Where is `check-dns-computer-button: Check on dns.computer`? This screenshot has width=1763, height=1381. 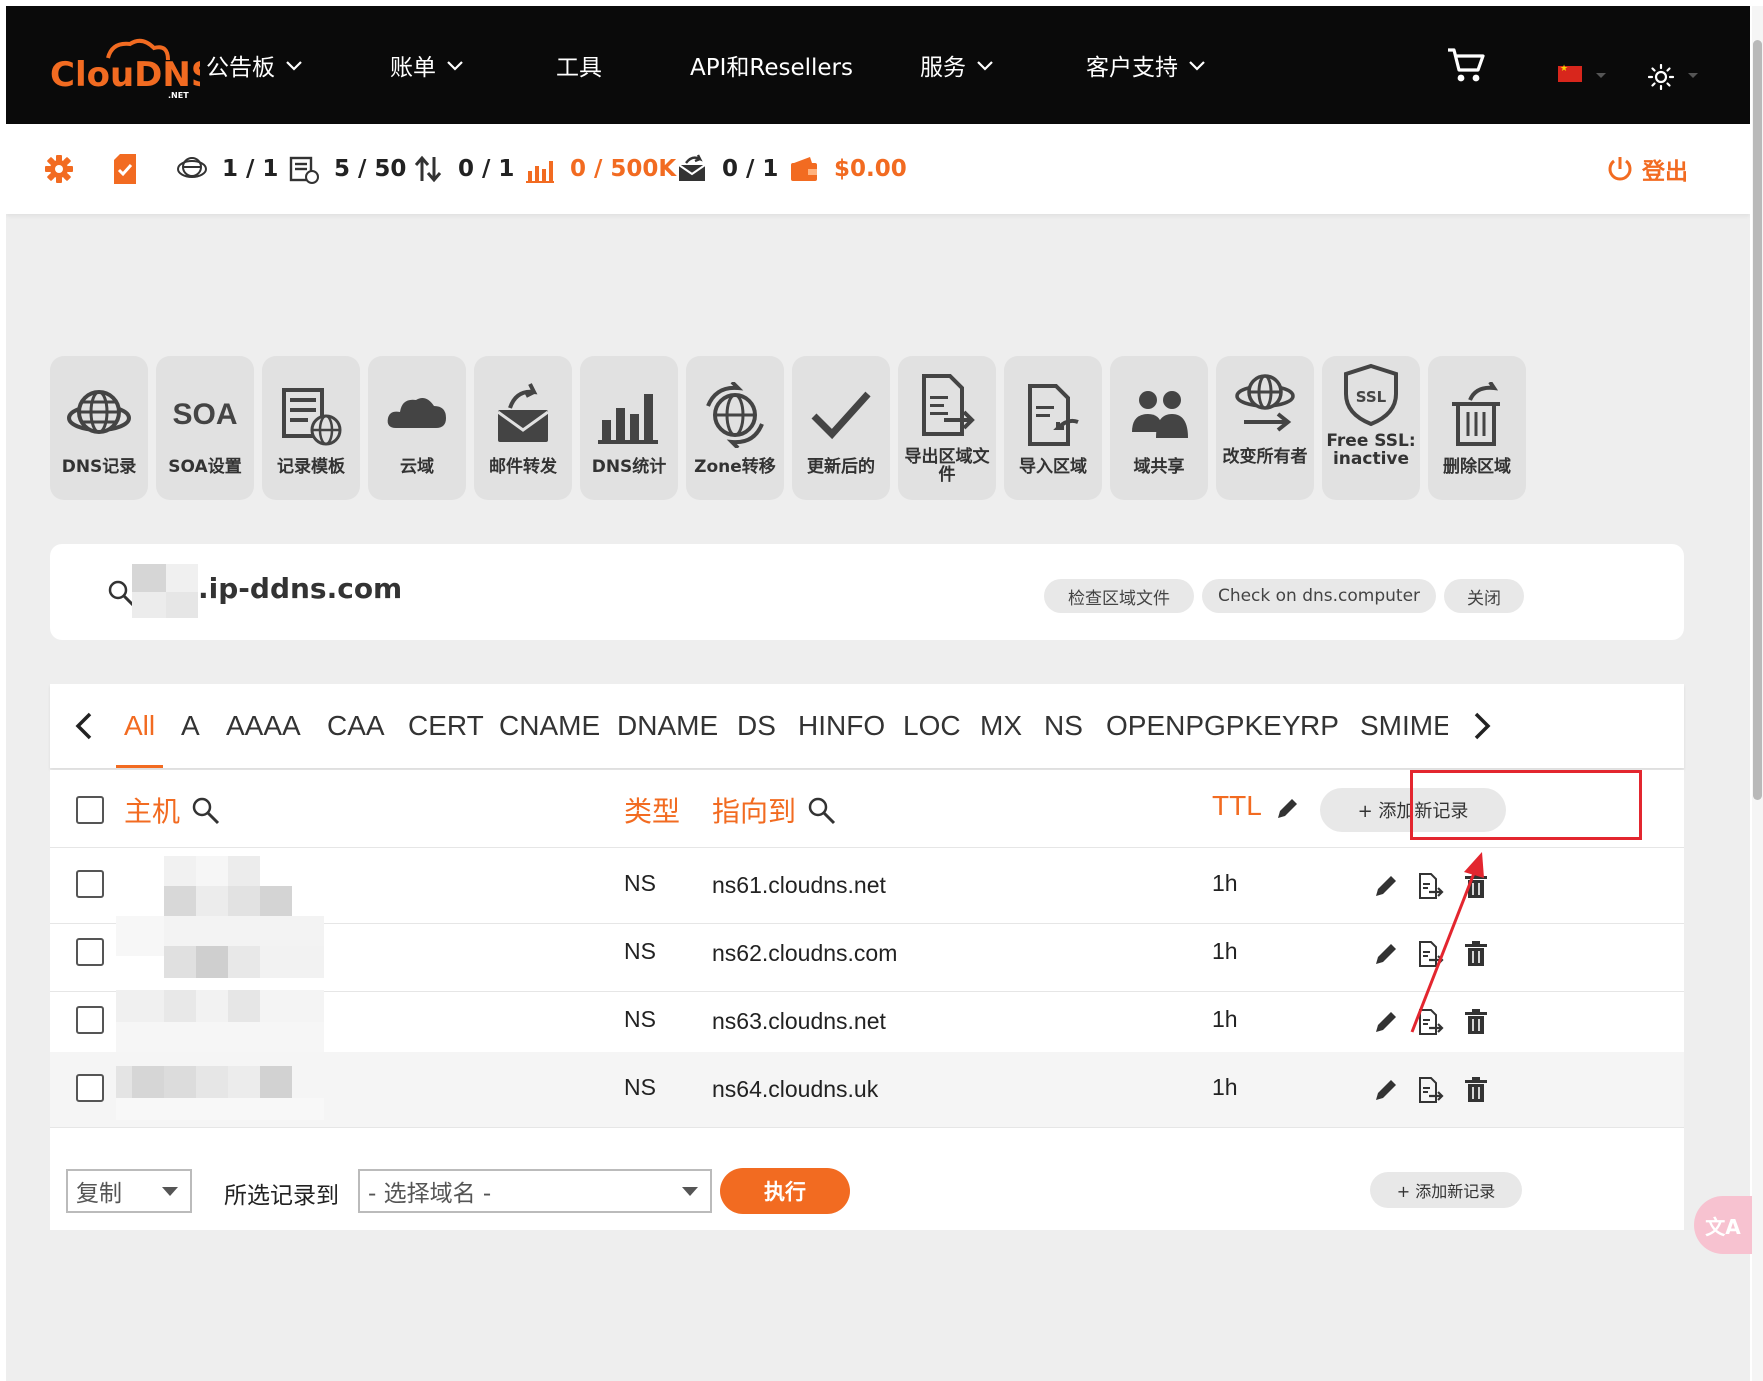 check-dns-computer-button: Check on dns.computer is located at coordinates (1319, 596).